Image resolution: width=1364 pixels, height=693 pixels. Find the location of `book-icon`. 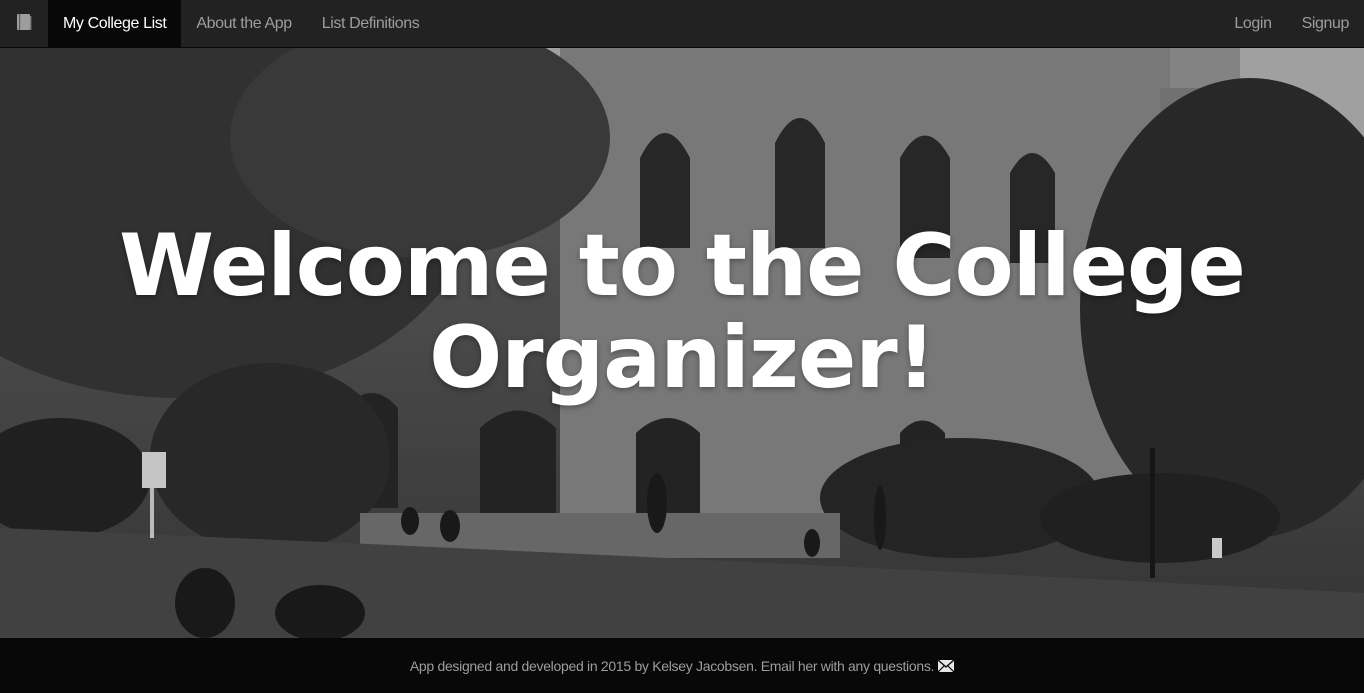

book-icon is located at coordinates (24, 24).